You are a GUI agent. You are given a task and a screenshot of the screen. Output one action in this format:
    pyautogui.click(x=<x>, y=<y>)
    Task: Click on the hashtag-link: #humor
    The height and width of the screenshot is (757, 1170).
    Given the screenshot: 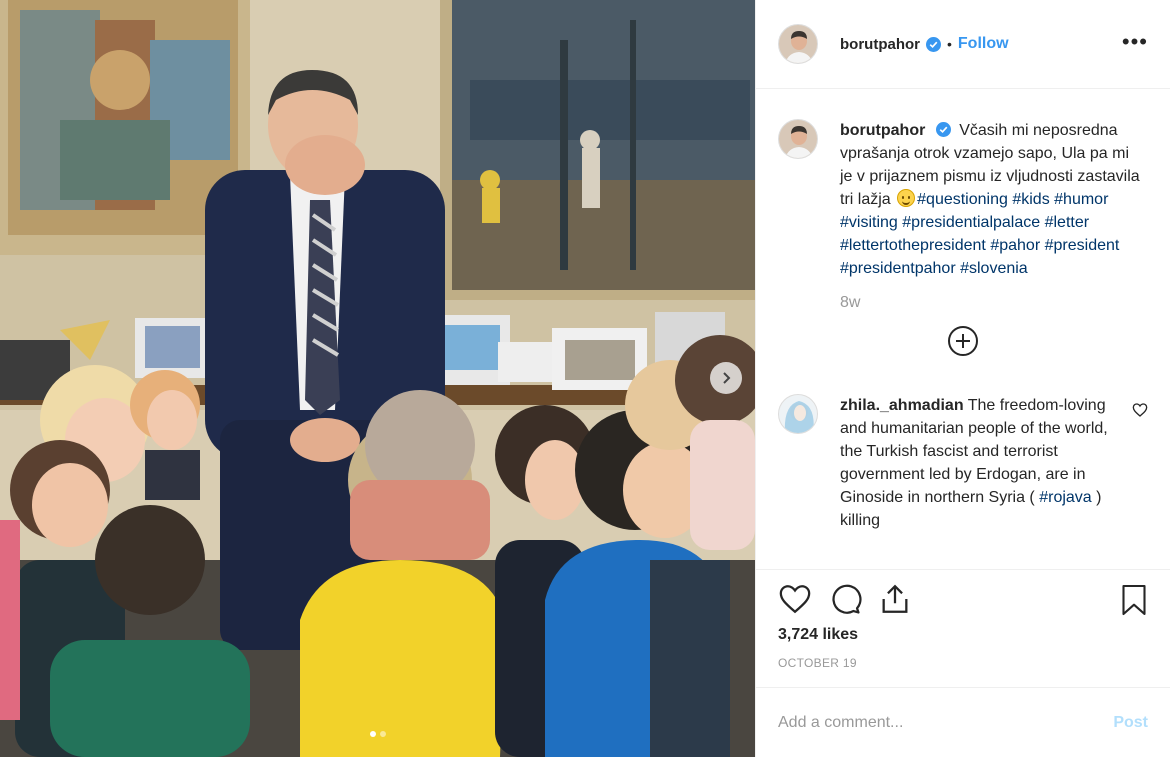 What is the action you would take?
    pyautogui.click(x=1081, y=199)
    